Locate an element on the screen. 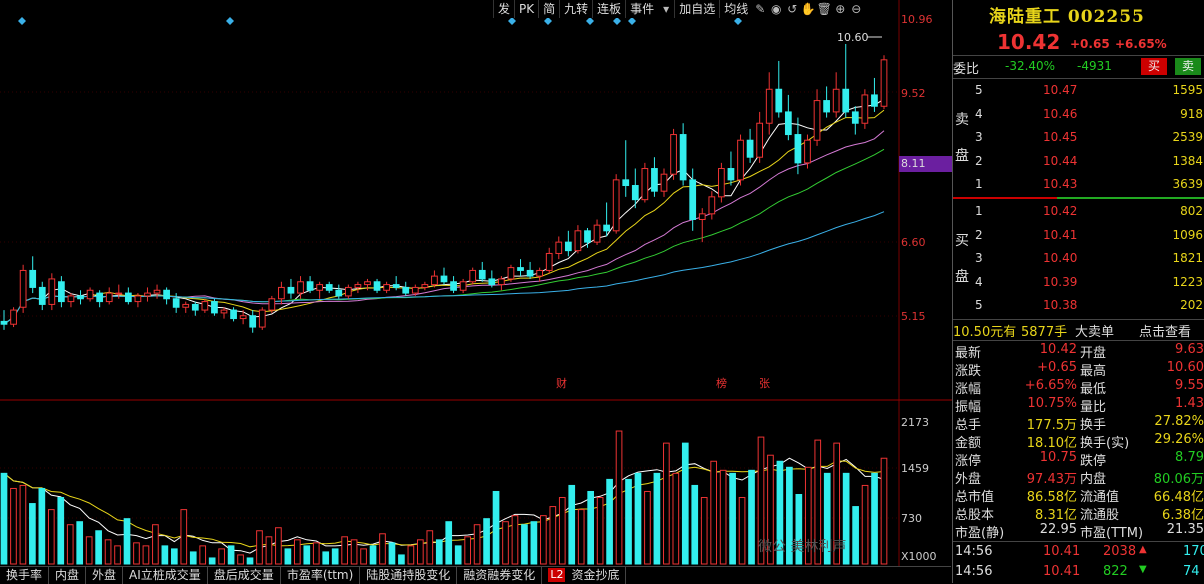  add-watchlist-button: 加自选 is located at coordinates (696, 9).